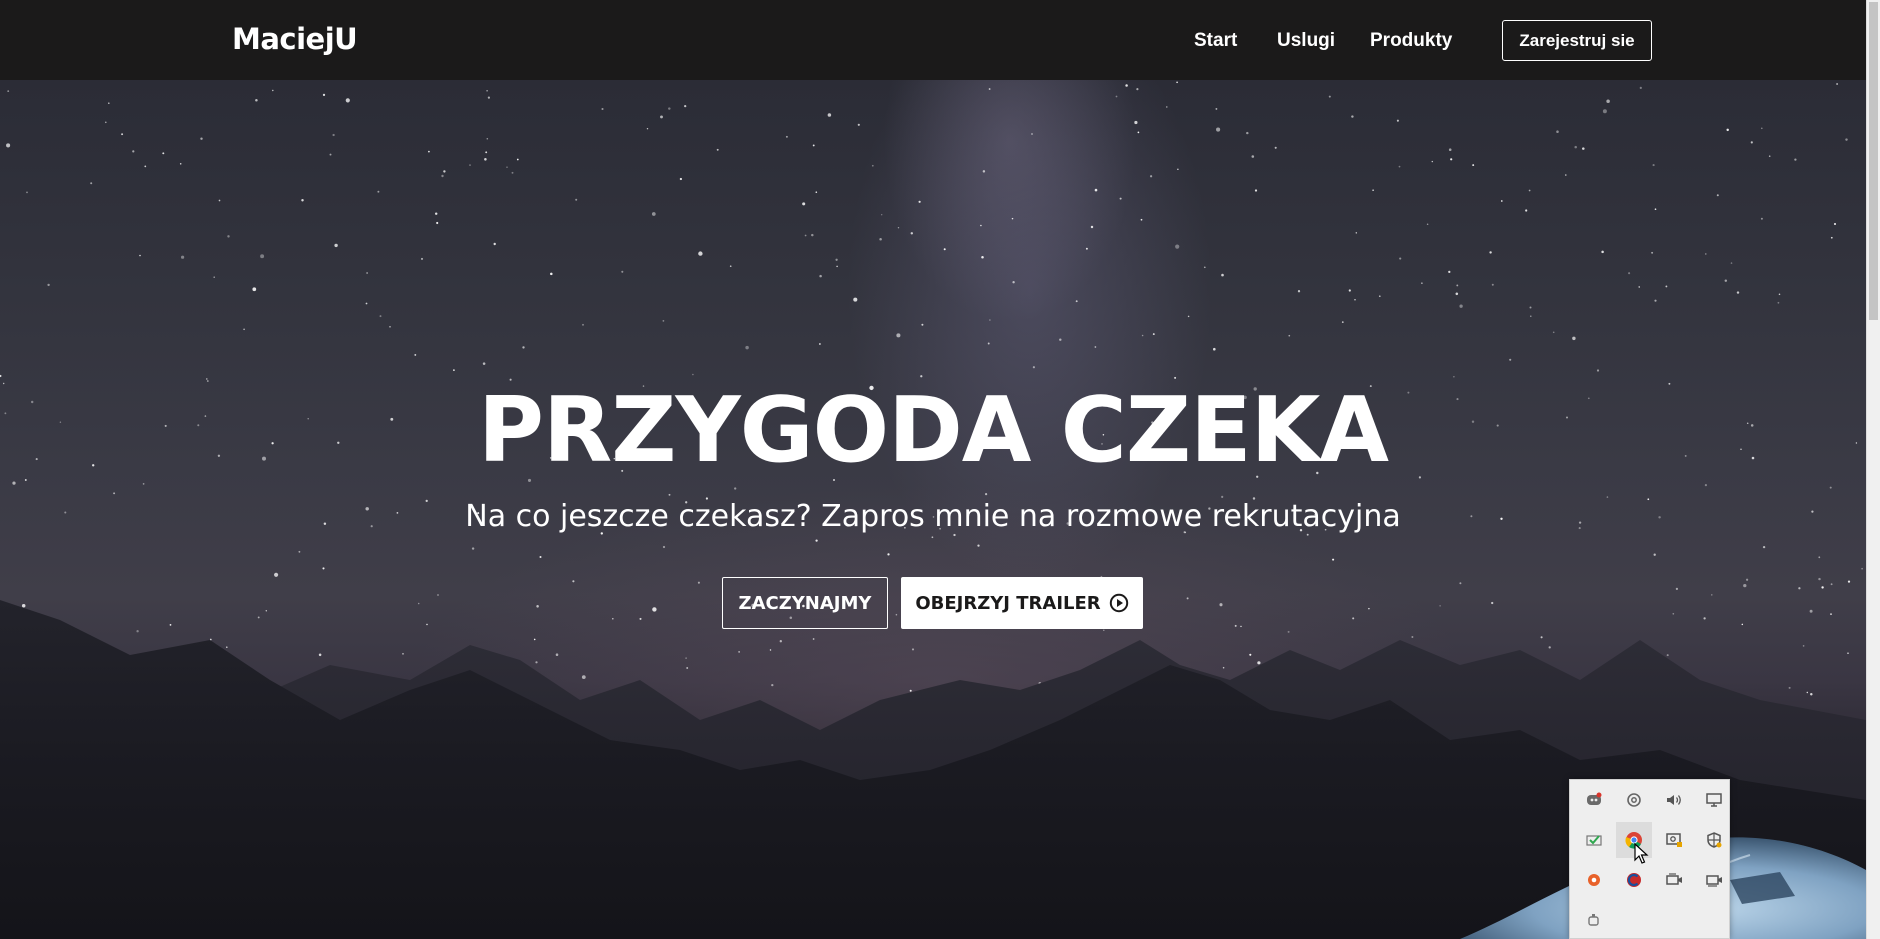  Describe the element at coordinates (1873, 469) in the screenshot. I see `page-scrollbar` at that location.